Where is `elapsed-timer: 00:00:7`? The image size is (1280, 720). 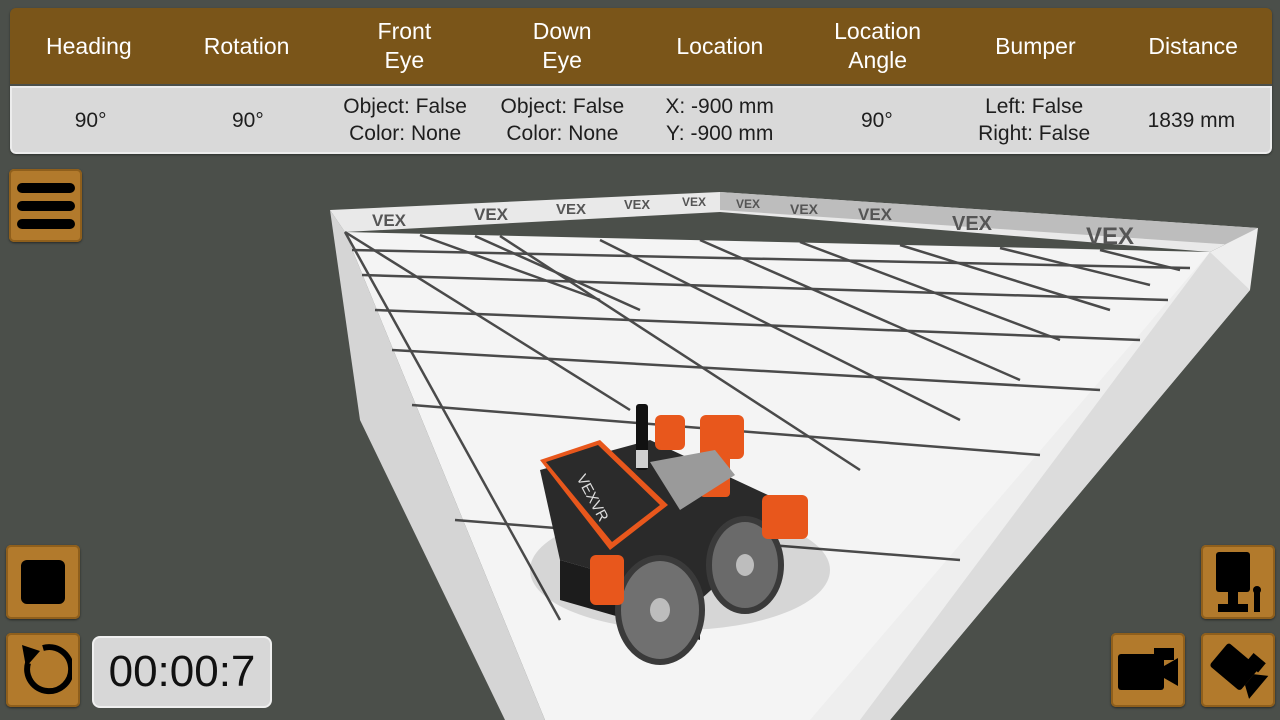
elapsed-timer: 00:00:7 is located at coordinates (182, 672).